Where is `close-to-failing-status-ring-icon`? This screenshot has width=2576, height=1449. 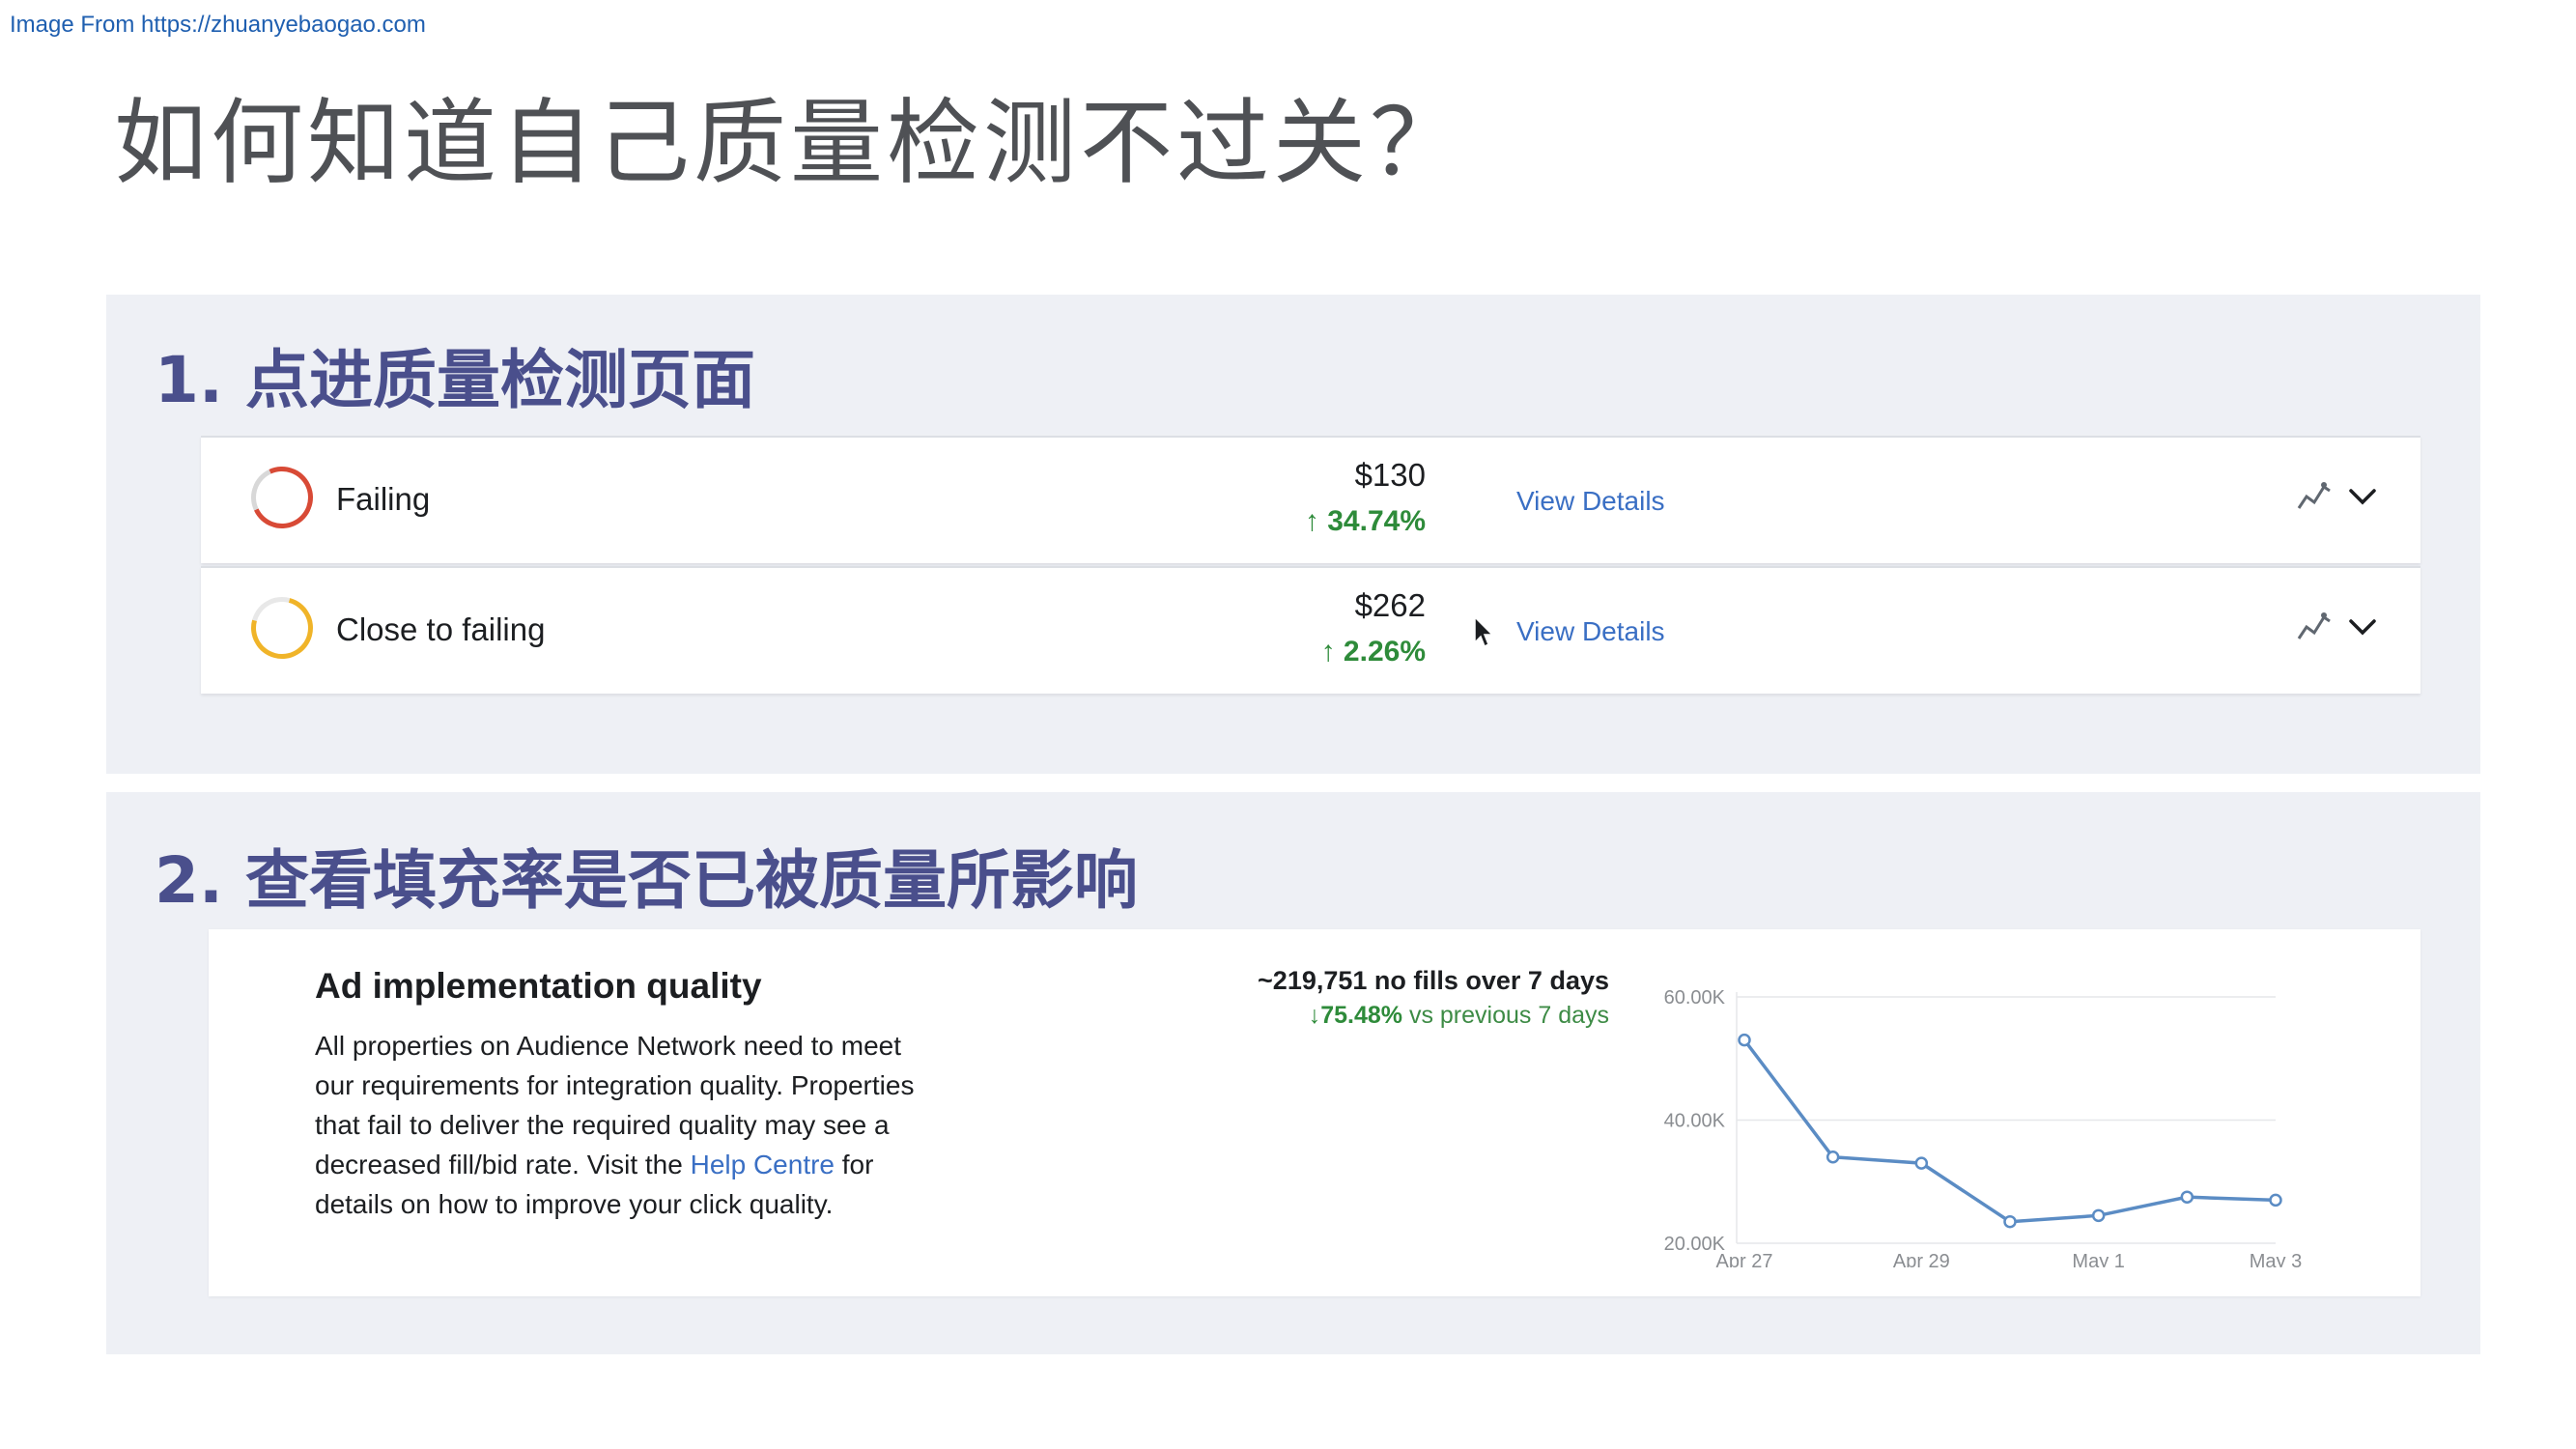 close-to-failing-status-ring-icon is located at coordinates (282, 627).